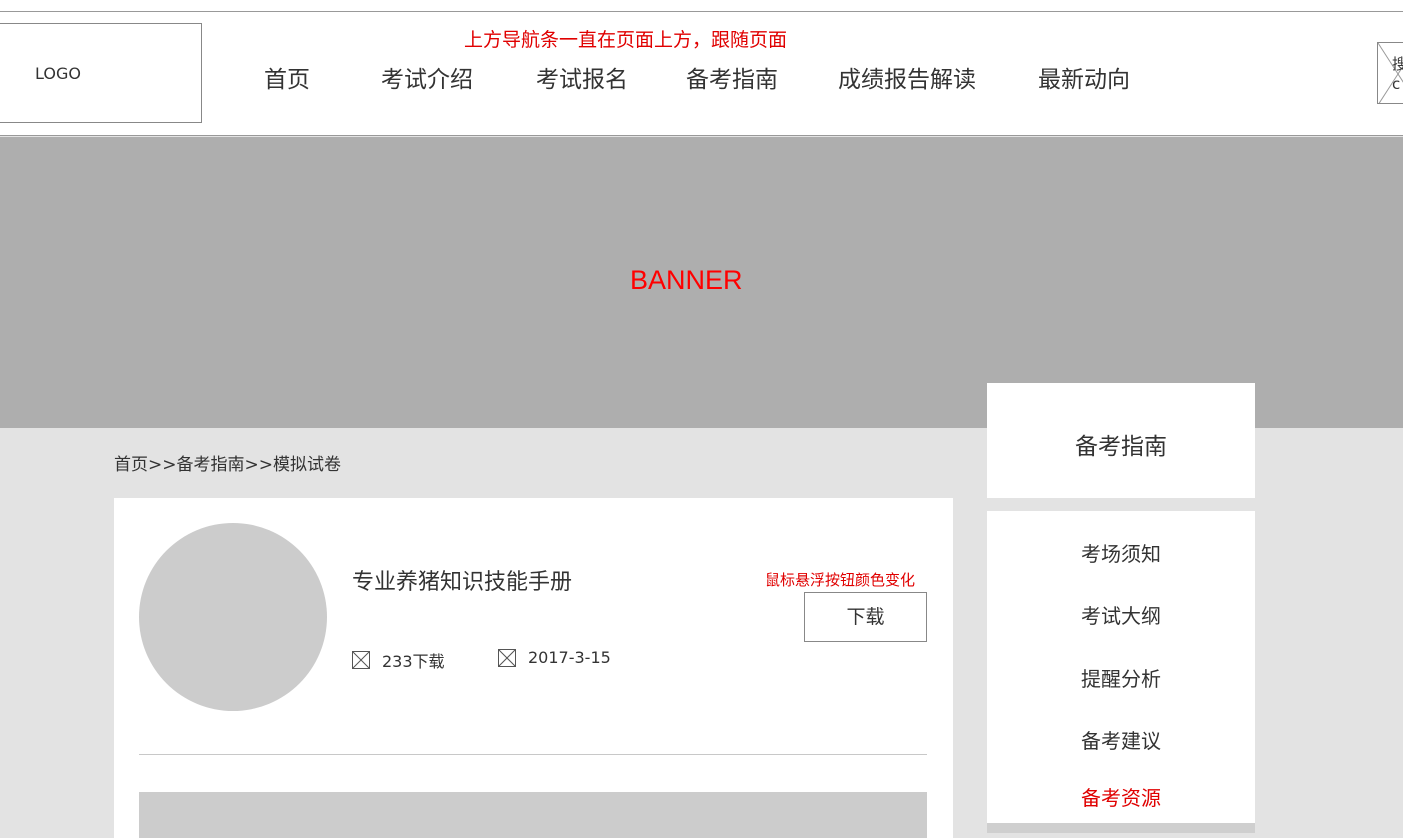 This screenshot has height=838, width=1403. Describe the element at coordinates (533, 754) in the screenshot. I see `card-divider` at that location.